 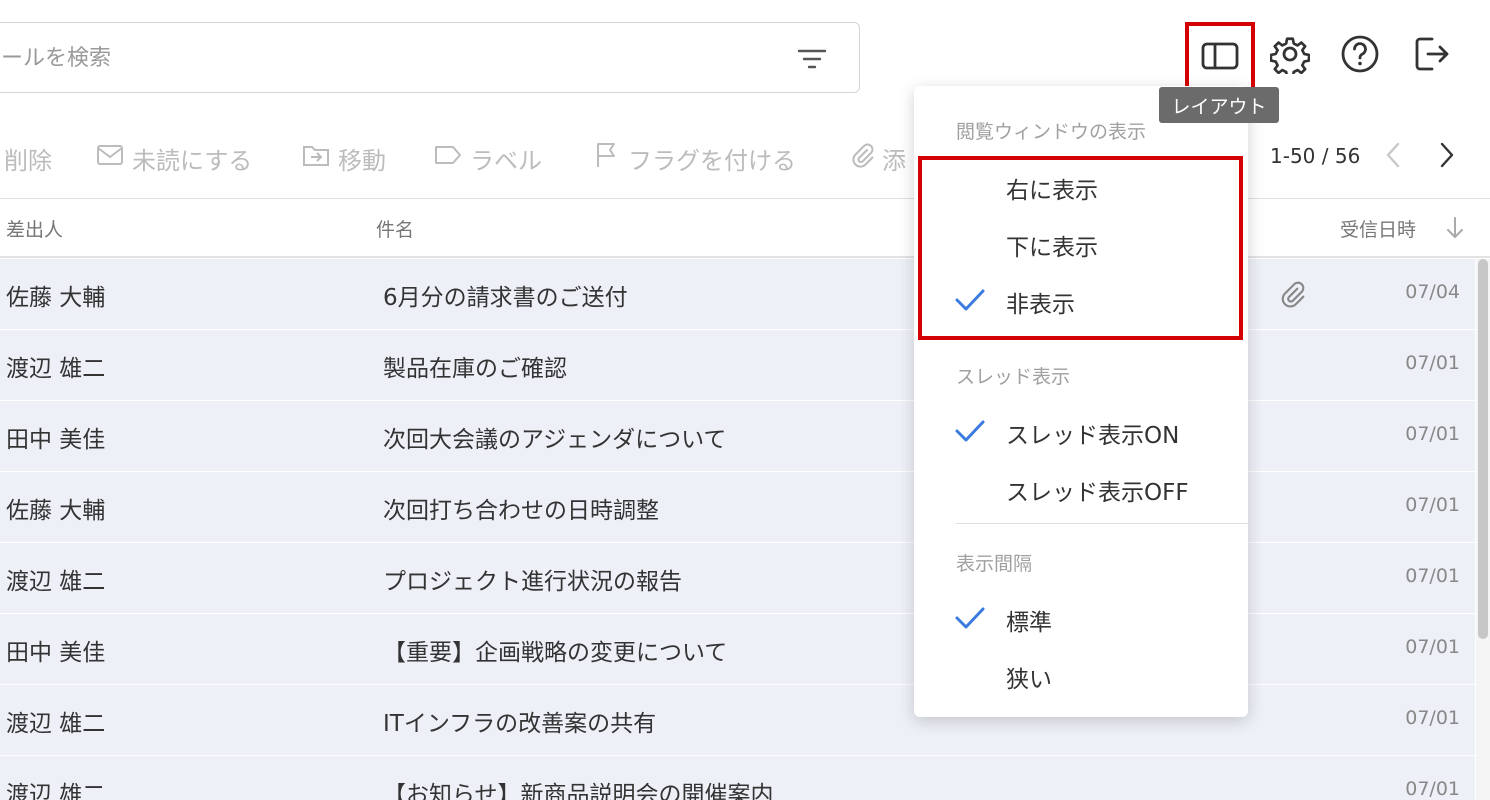 I want to click on logout-button, so click(x=1432, y=56).